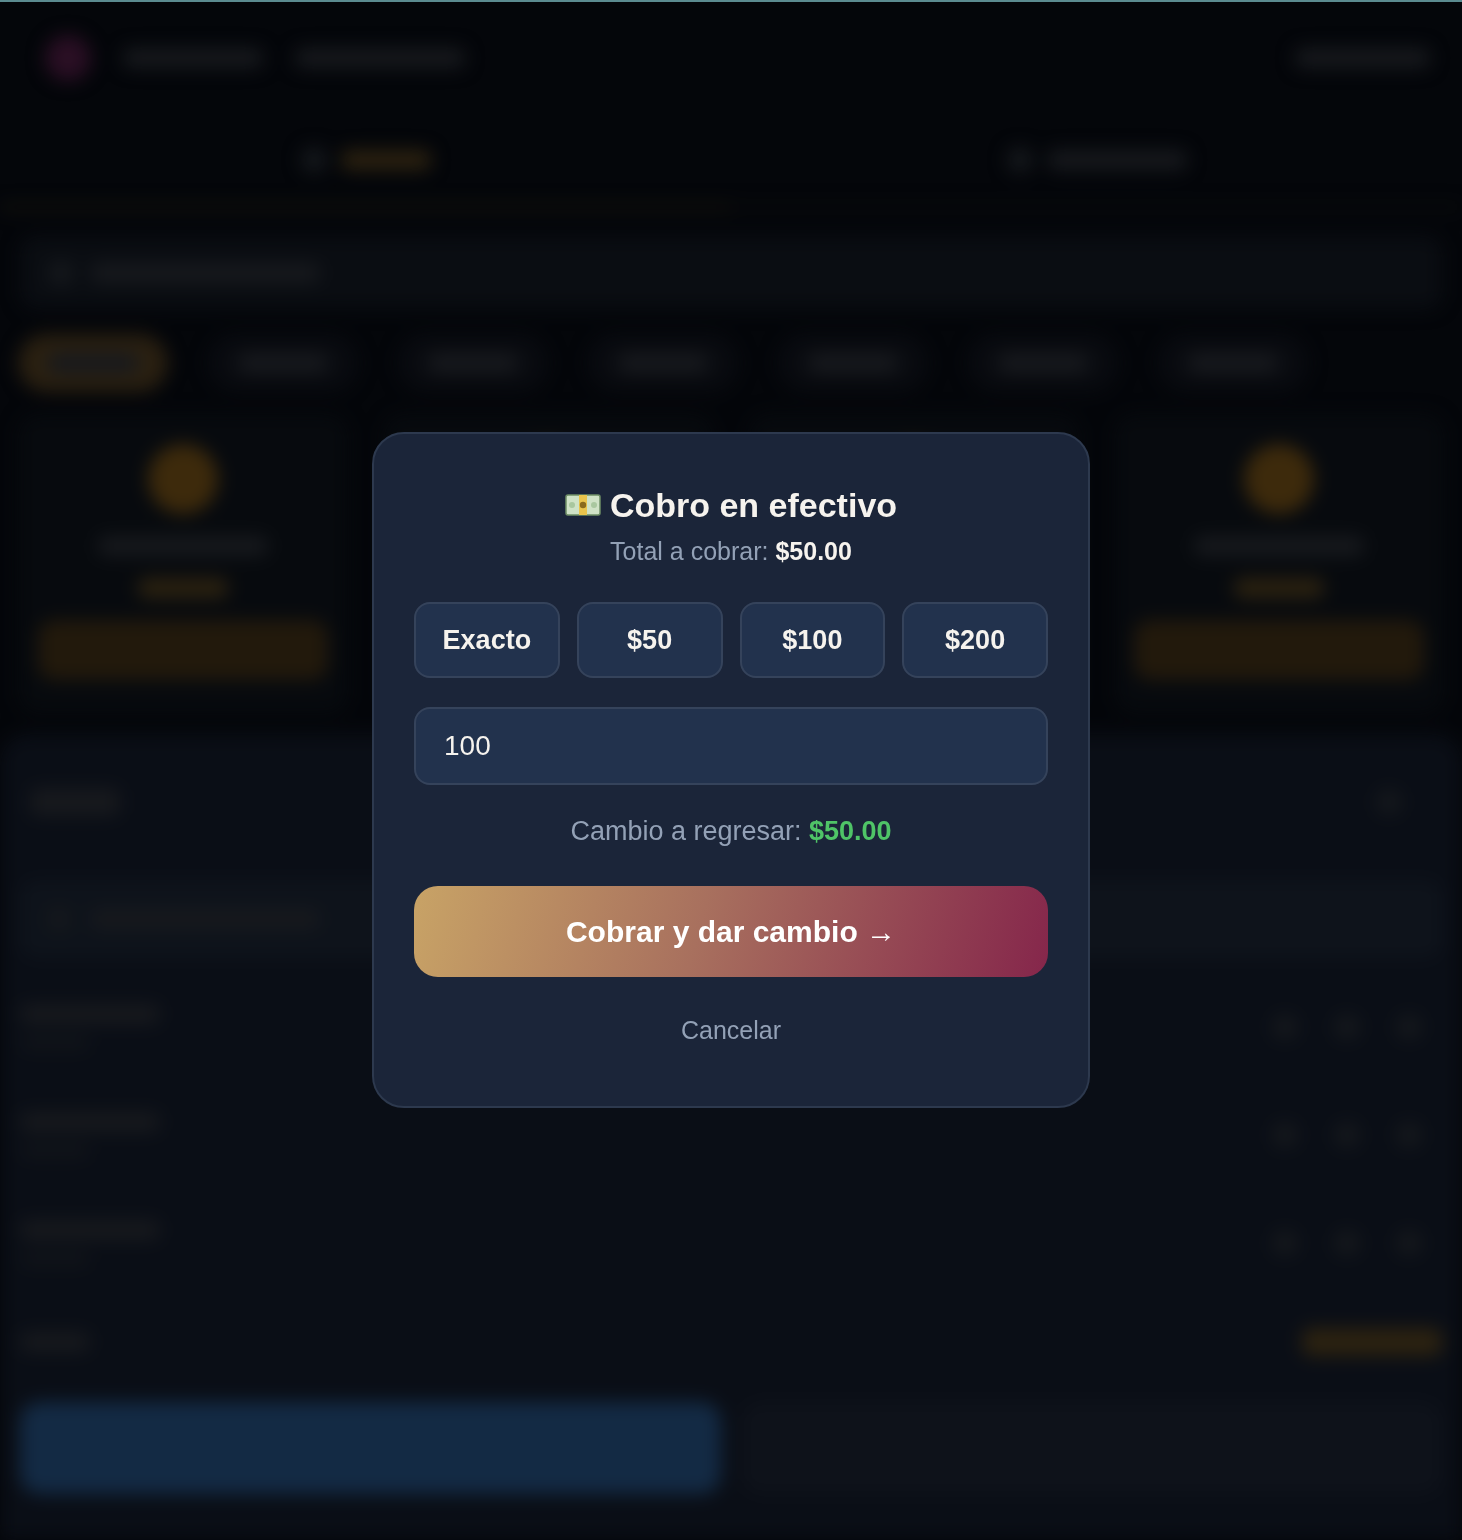 The height and width of the screenshot is (1540, 1462). I want to click on banknote-icon, so click(582, 505).